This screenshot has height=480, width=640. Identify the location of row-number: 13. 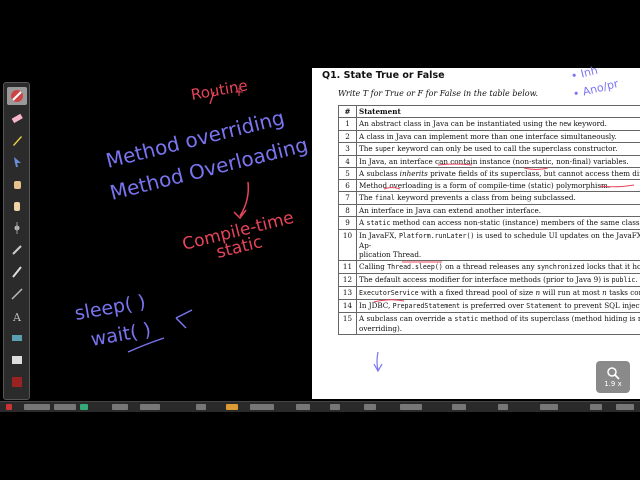
(347, 293).